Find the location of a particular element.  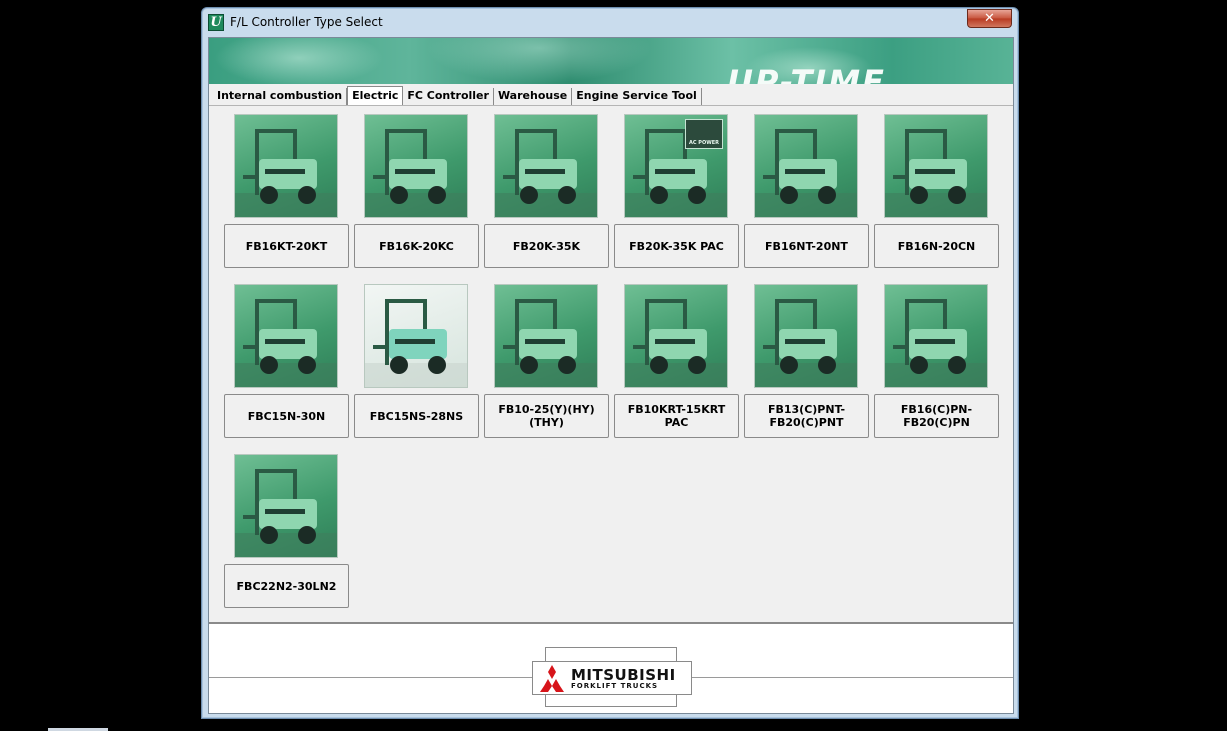

model-item: FB10KRT-15KRT PAC is located at coordinates (676, 361).